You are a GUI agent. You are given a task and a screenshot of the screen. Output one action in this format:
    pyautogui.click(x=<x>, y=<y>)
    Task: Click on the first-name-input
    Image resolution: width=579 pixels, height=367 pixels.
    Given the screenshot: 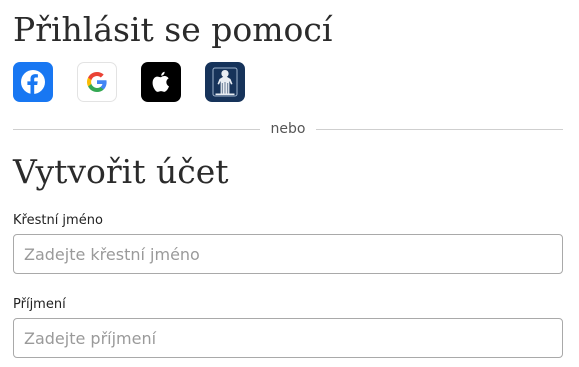 What is the action you would take?
    pyautogui.click(x=288, y=254)
    